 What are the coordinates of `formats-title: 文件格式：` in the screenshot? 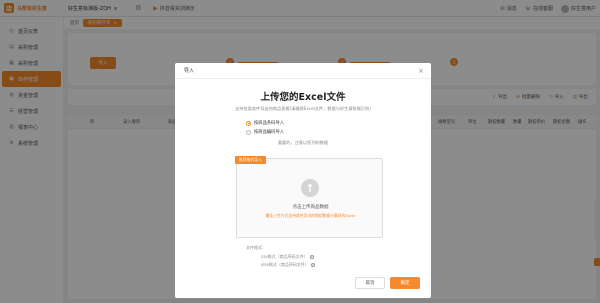 It's located at (256, 247).